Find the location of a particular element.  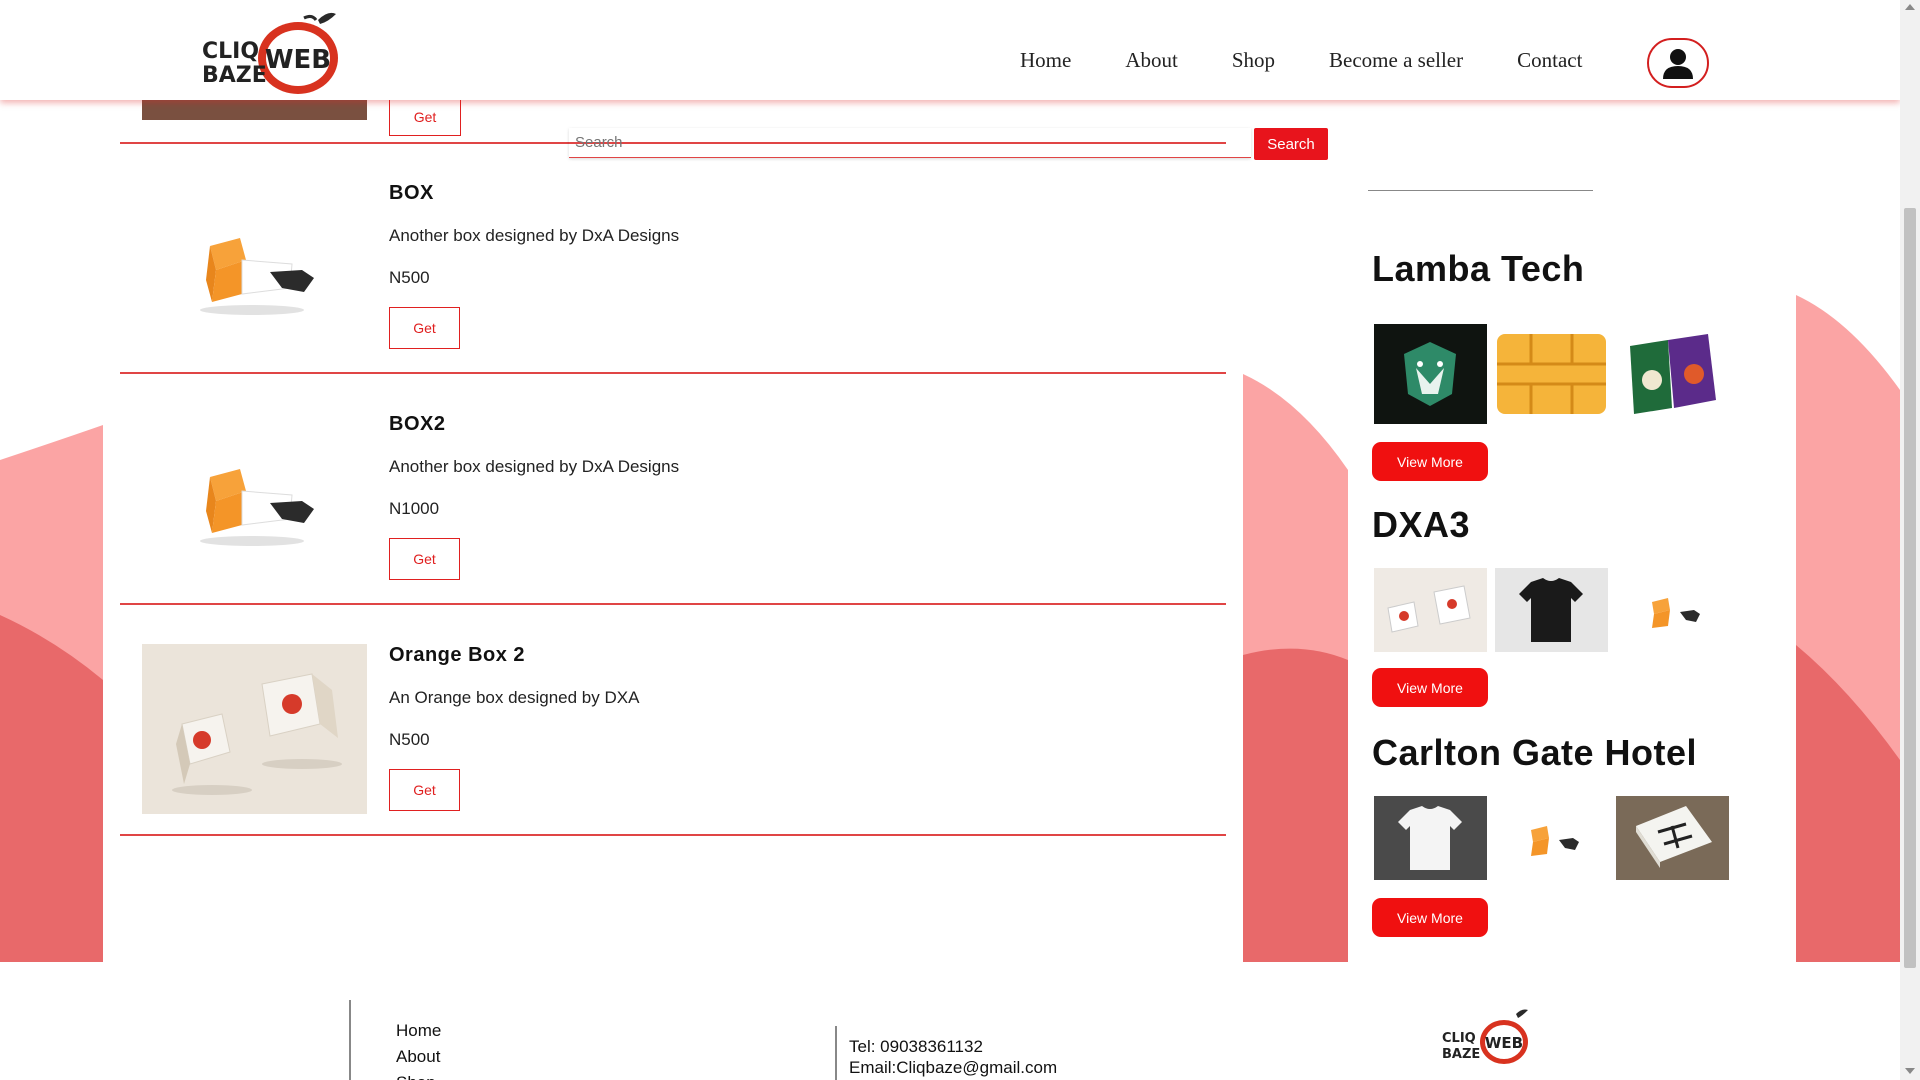

logo-text-top: CLIQ is located at coordinates (230, 51).